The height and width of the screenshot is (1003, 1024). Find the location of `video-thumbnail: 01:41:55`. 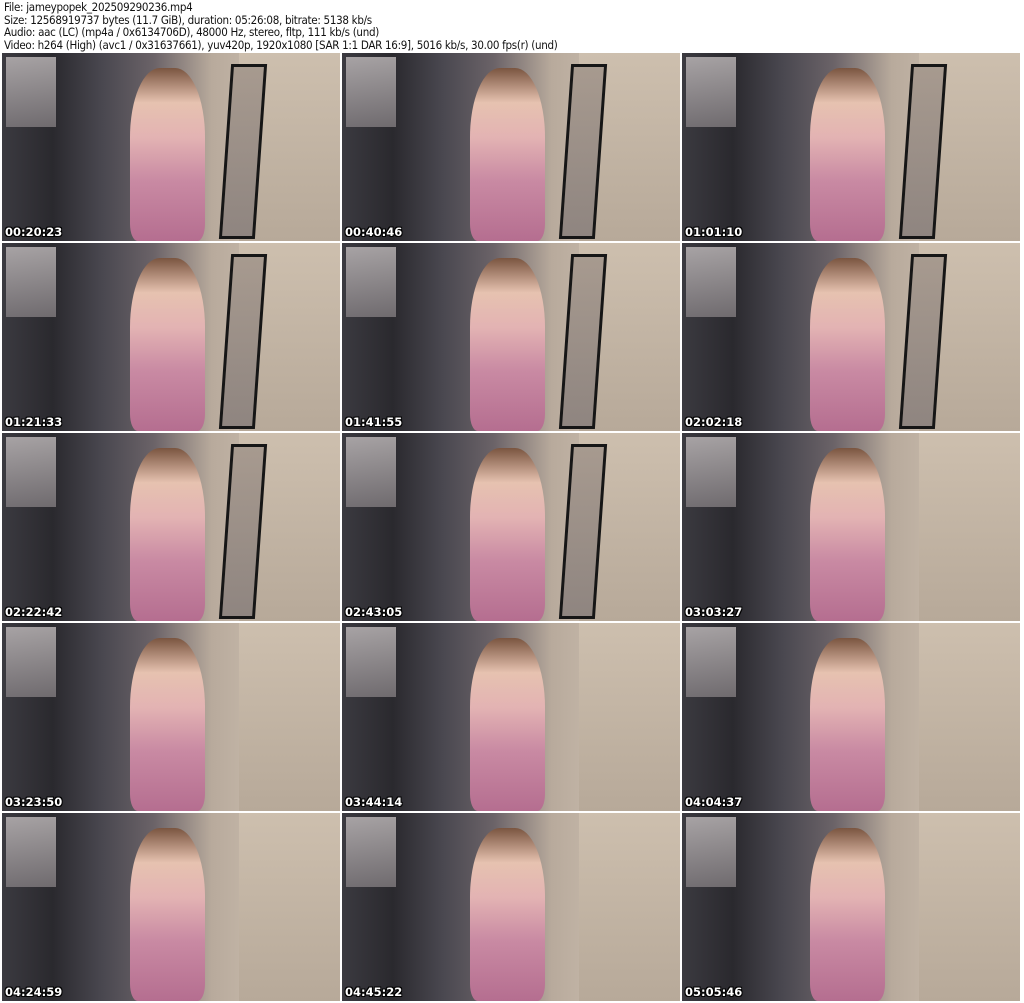

video-thumbnail: 01:41:55 is located at coordinates (511, 337).